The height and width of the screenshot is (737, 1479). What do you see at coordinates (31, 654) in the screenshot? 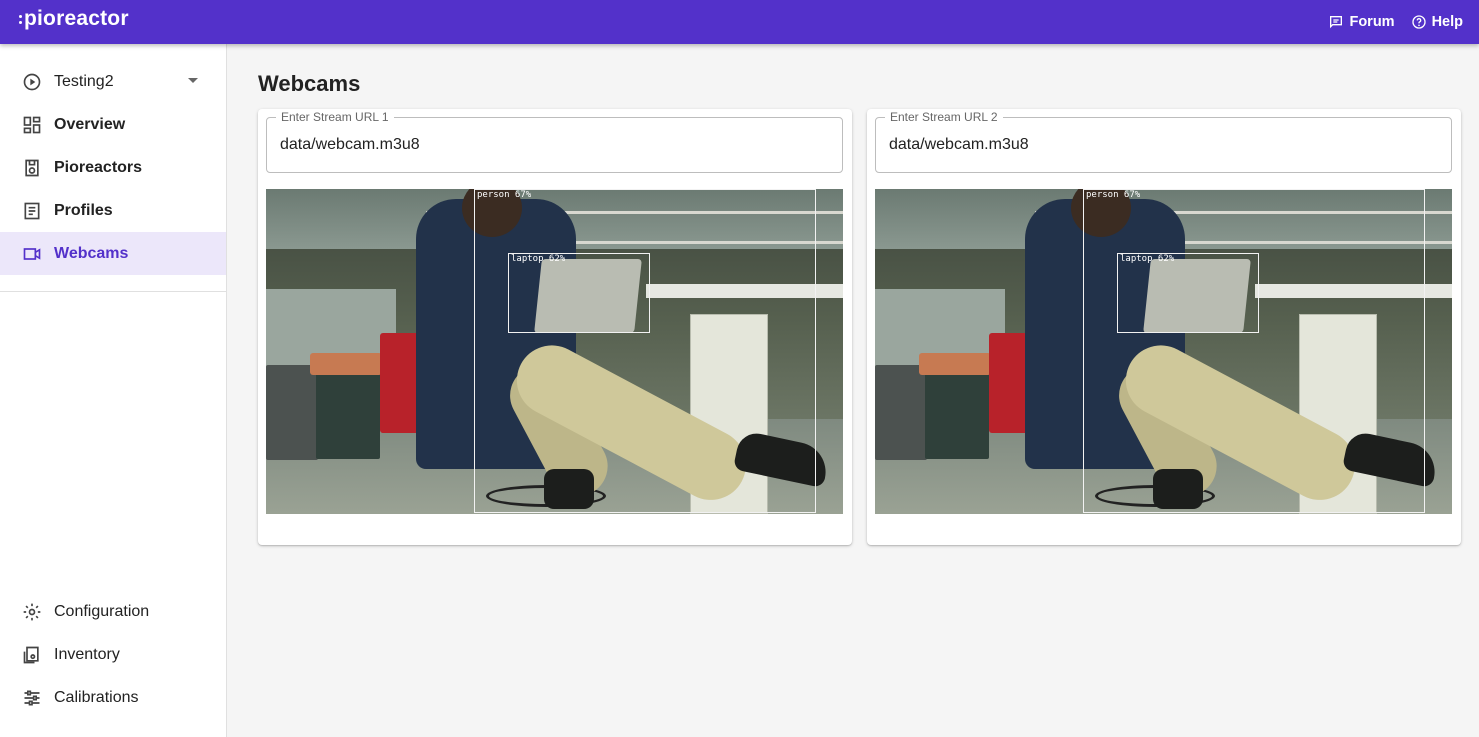
I see `inventory-icon` at bounding box center [31, 654].